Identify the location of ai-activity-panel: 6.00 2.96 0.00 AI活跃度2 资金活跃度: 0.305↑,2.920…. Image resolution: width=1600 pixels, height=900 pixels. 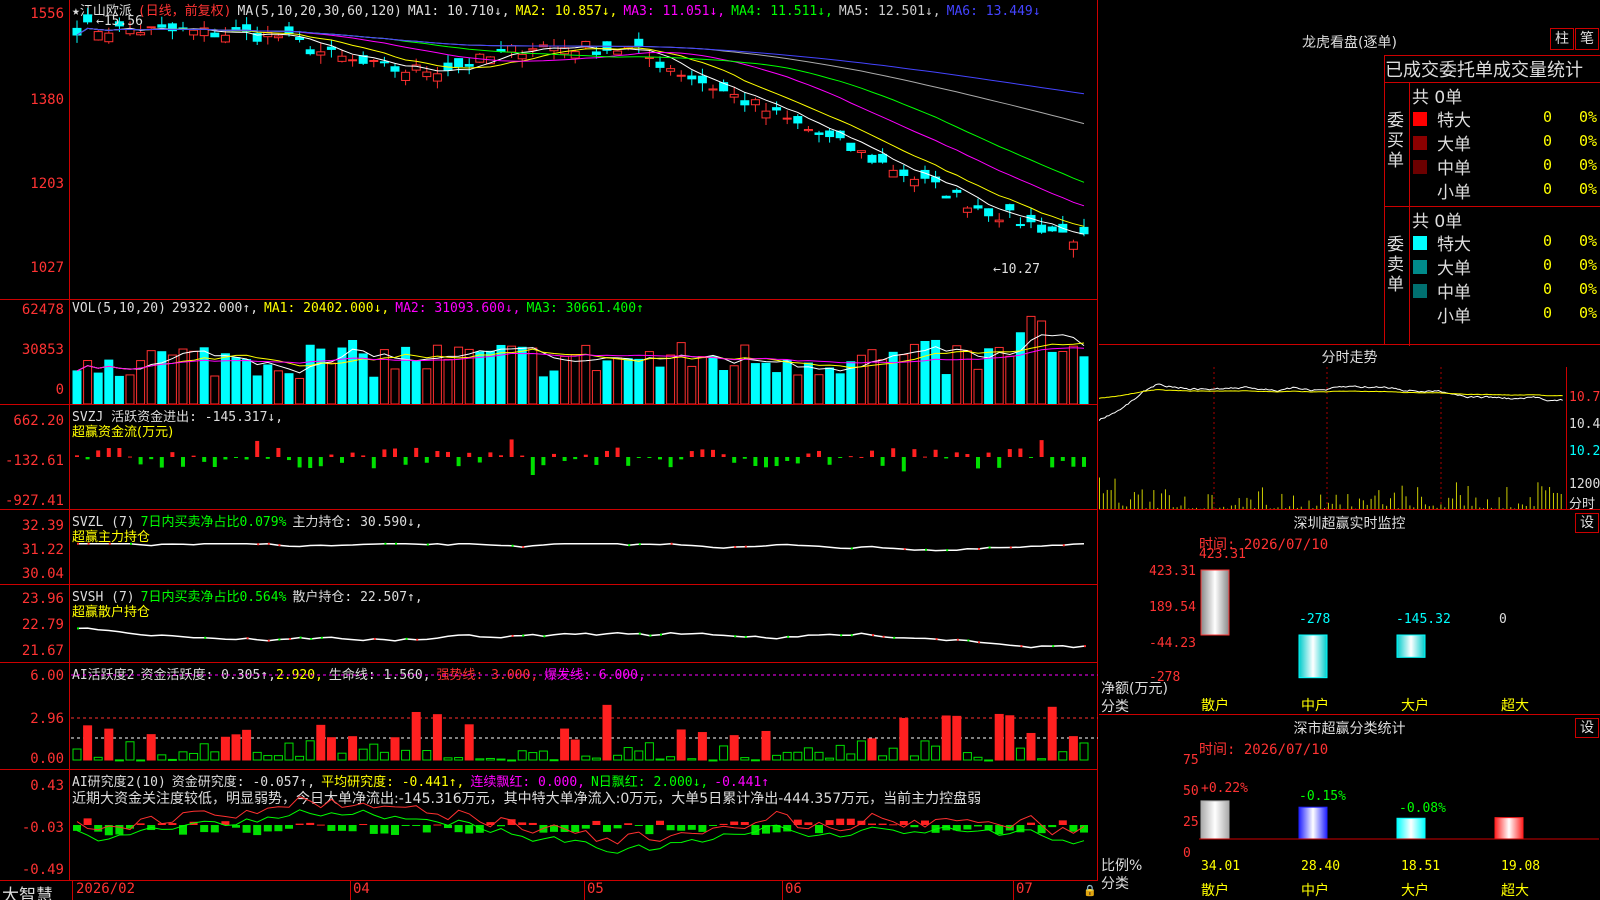
(549, 716).